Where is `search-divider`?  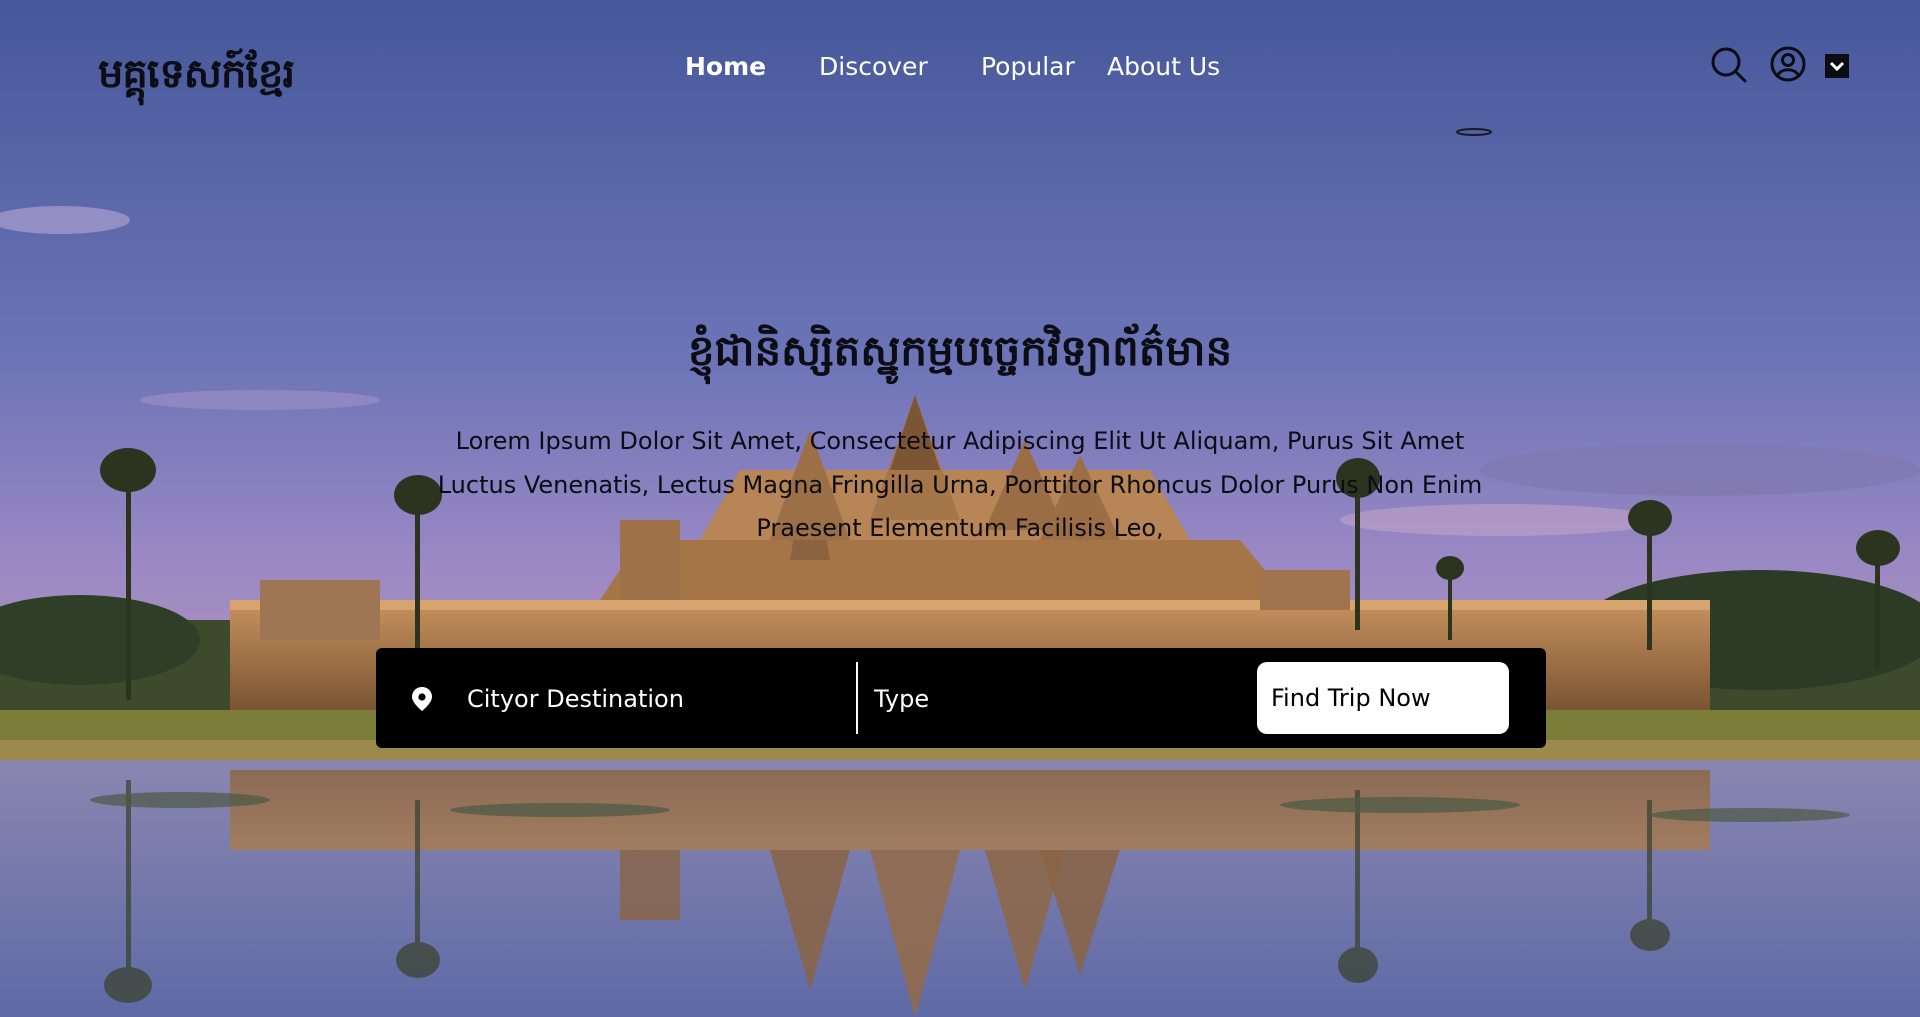
search-divider is located at coordinates (857, 698).